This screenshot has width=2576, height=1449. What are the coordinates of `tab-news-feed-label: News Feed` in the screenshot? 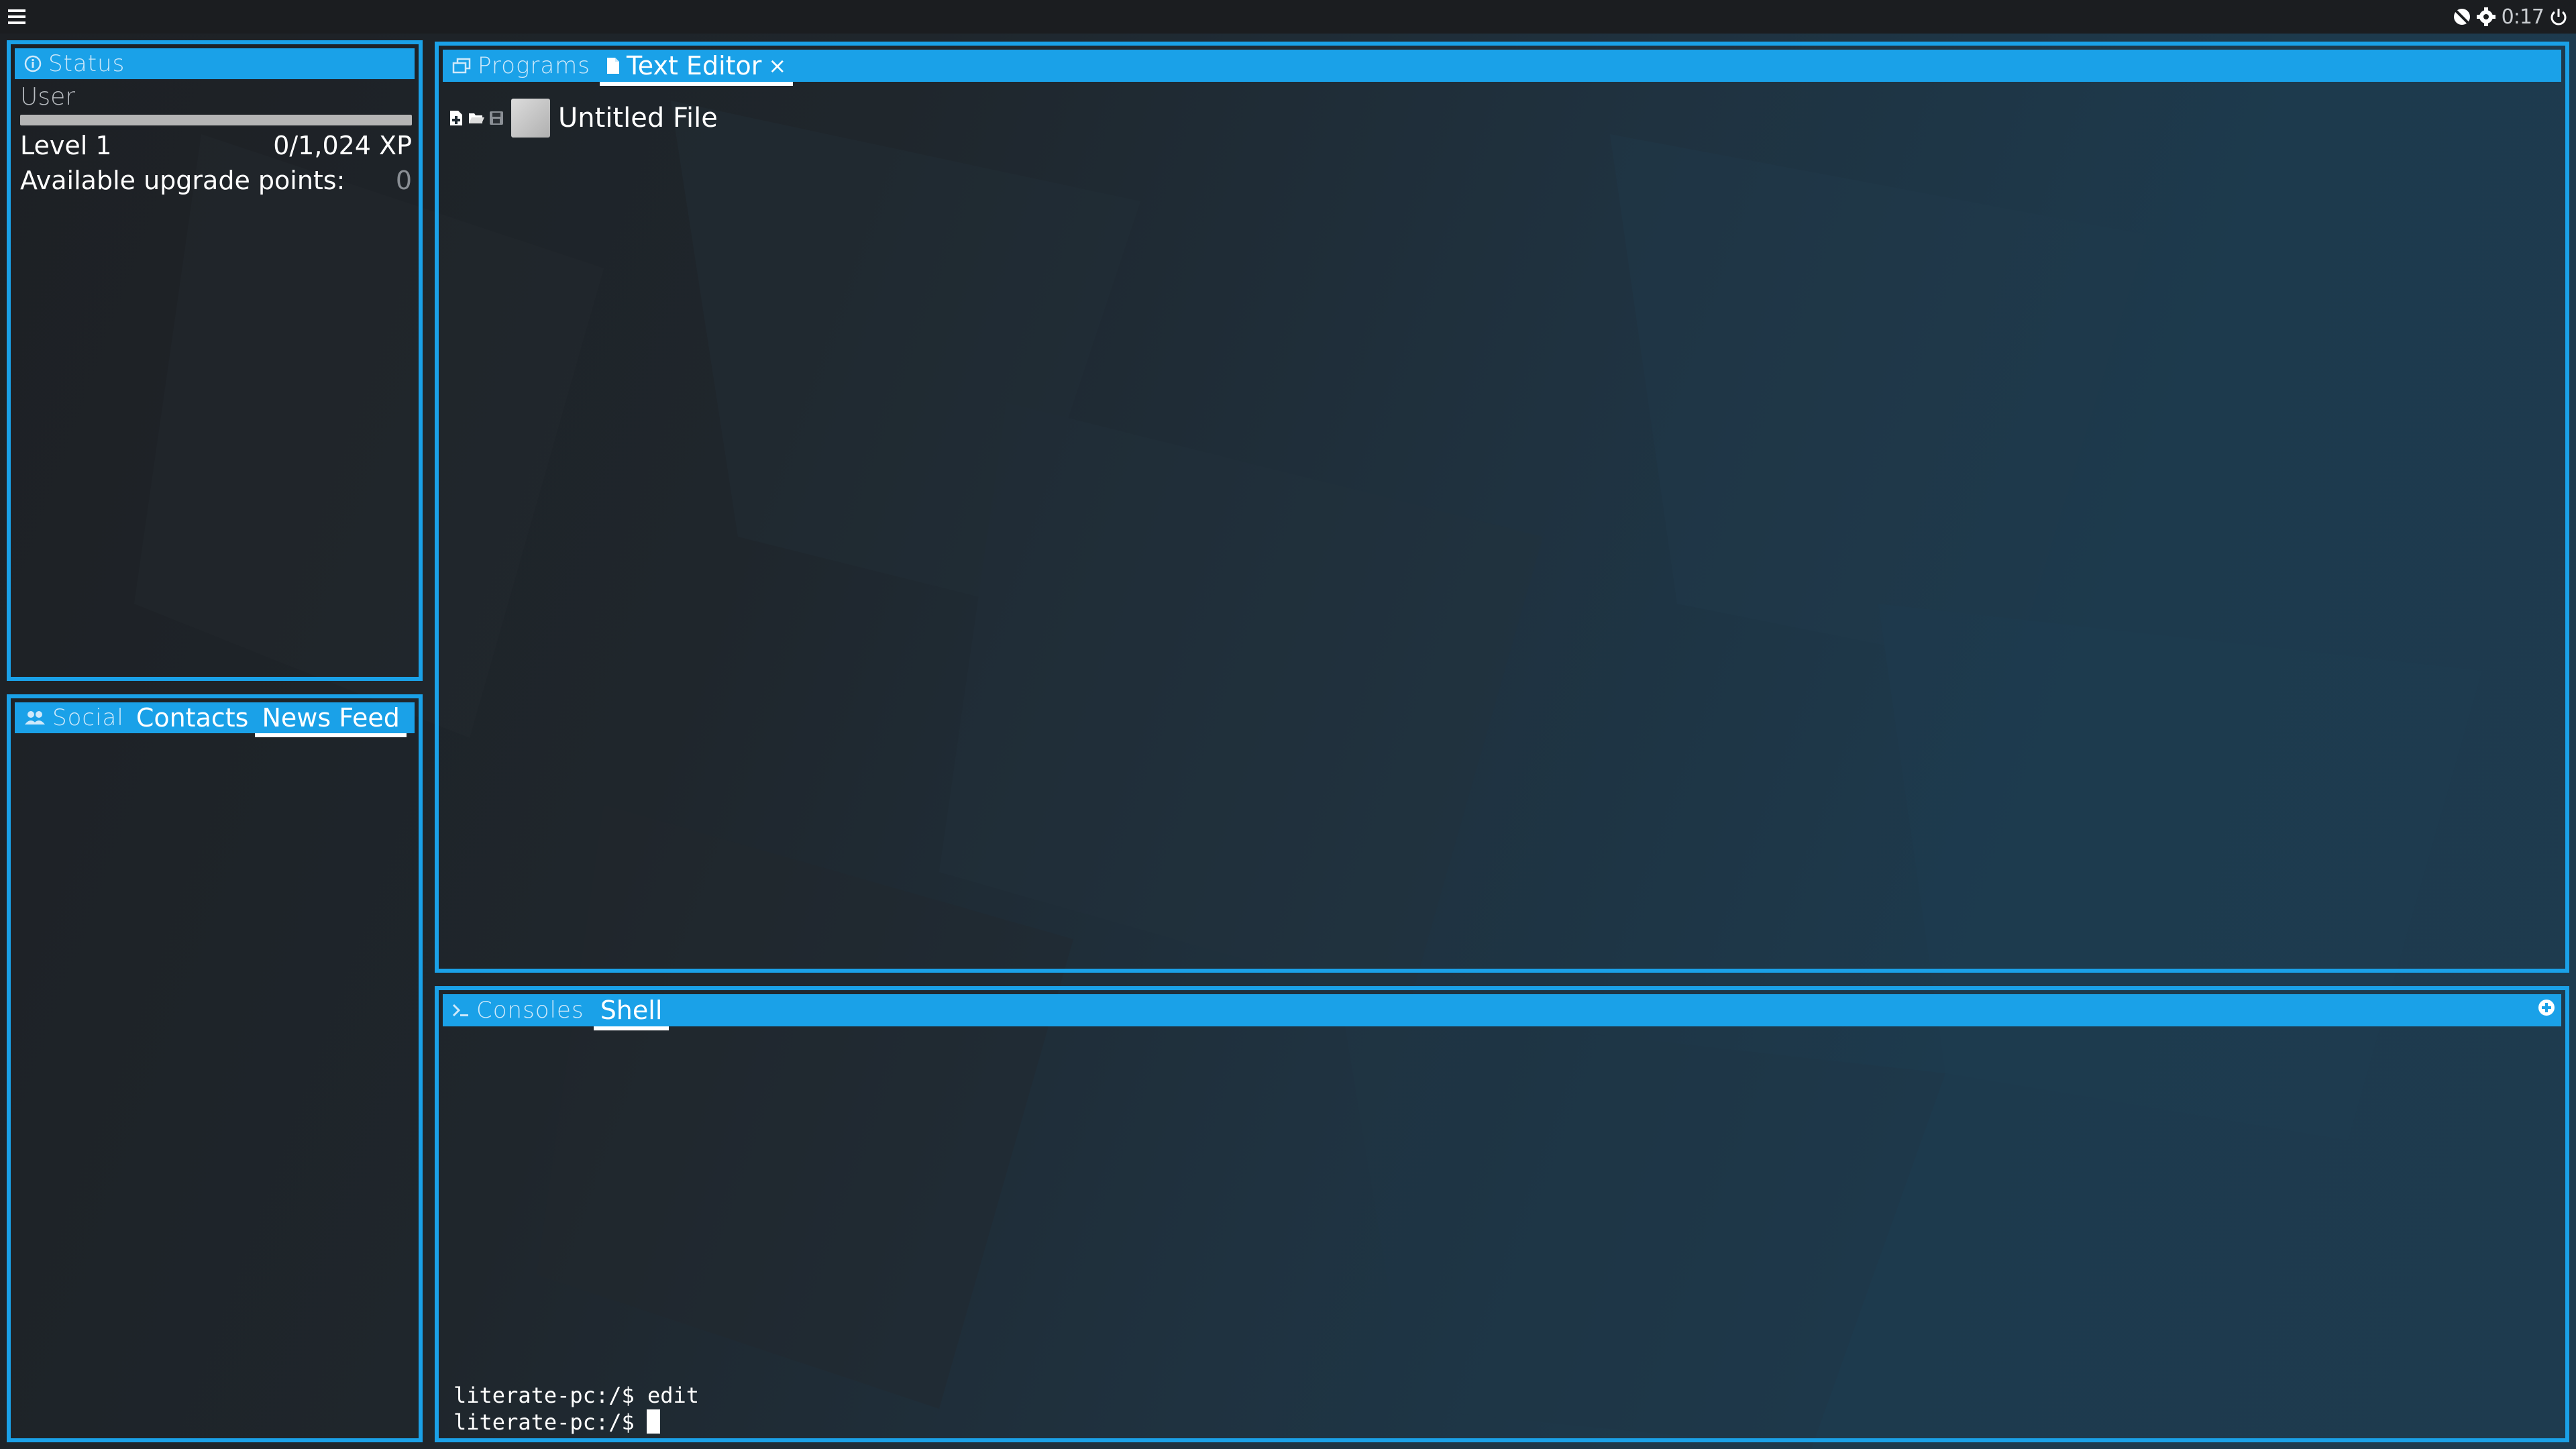 It's located at (331, 718).